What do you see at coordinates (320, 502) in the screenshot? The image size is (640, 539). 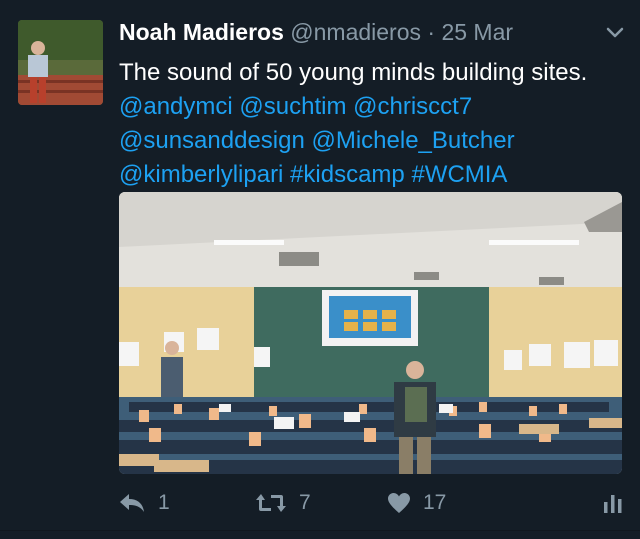 I see `tweet-actions: 1 7 17` at bounding box center [320, 502].